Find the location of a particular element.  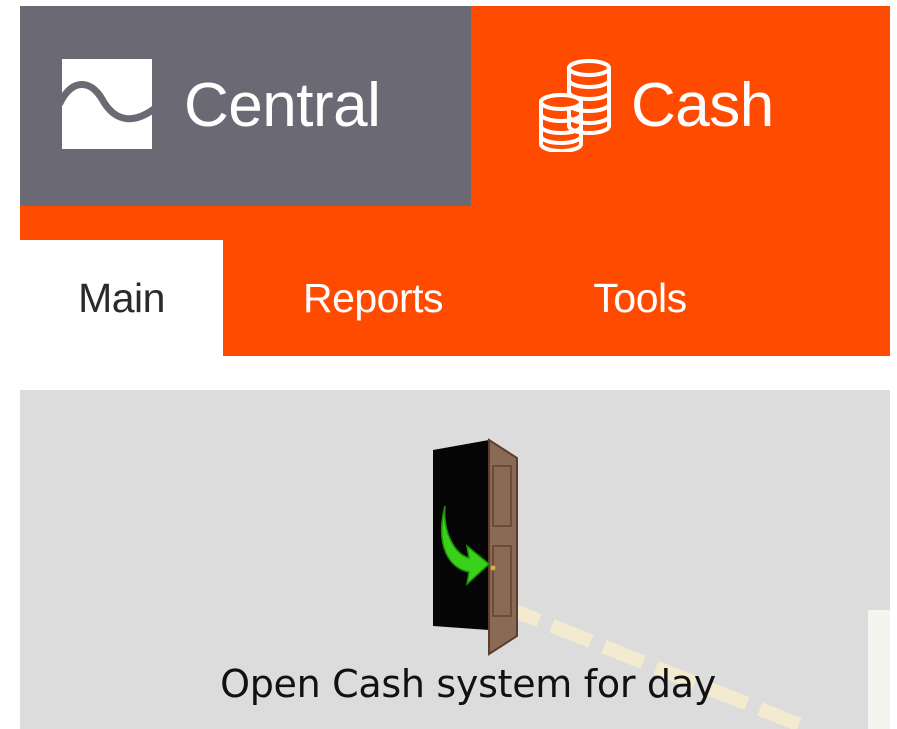

central-brand-label: Central is located at coordinates (282, 105).